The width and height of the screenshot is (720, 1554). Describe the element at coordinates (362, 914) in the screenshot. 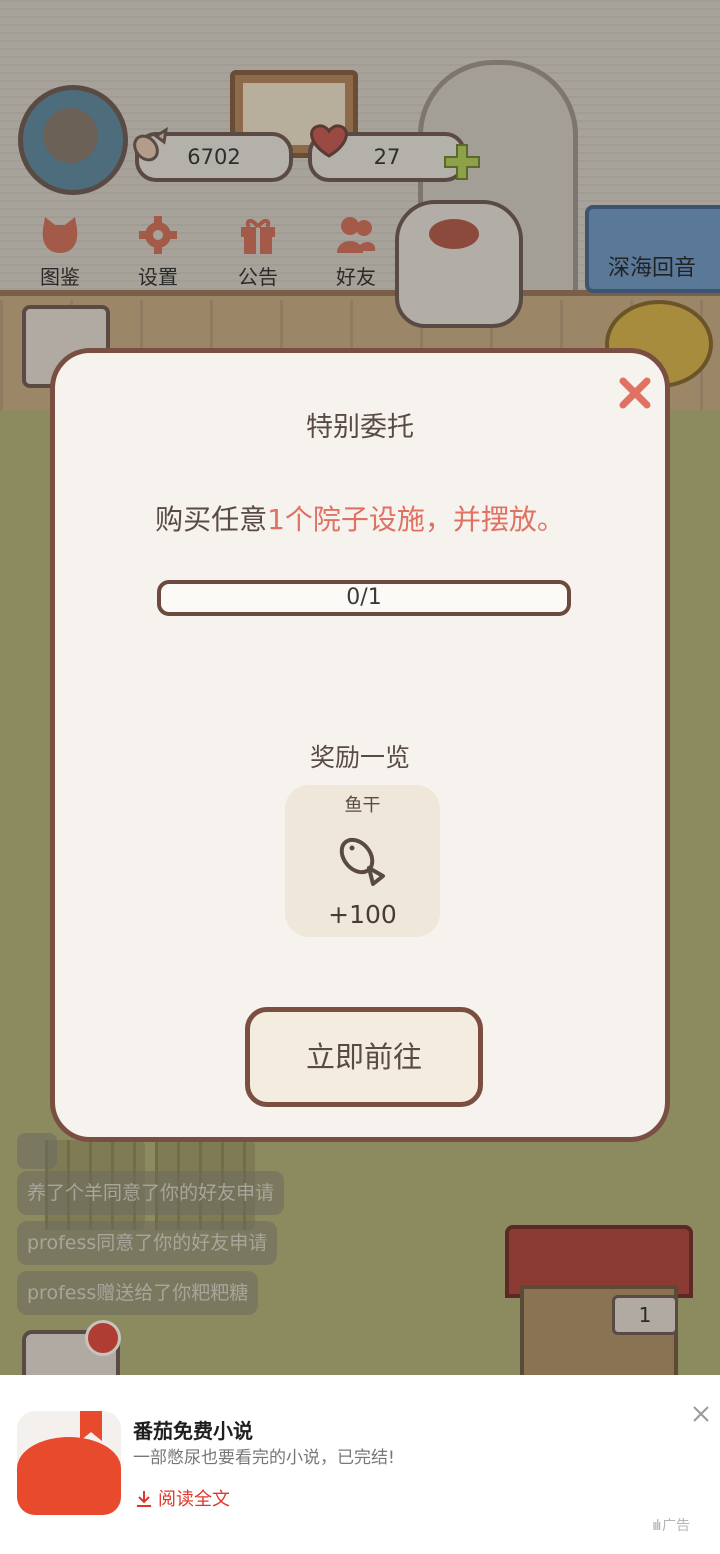

I see `reward-amount: +100` at that location.